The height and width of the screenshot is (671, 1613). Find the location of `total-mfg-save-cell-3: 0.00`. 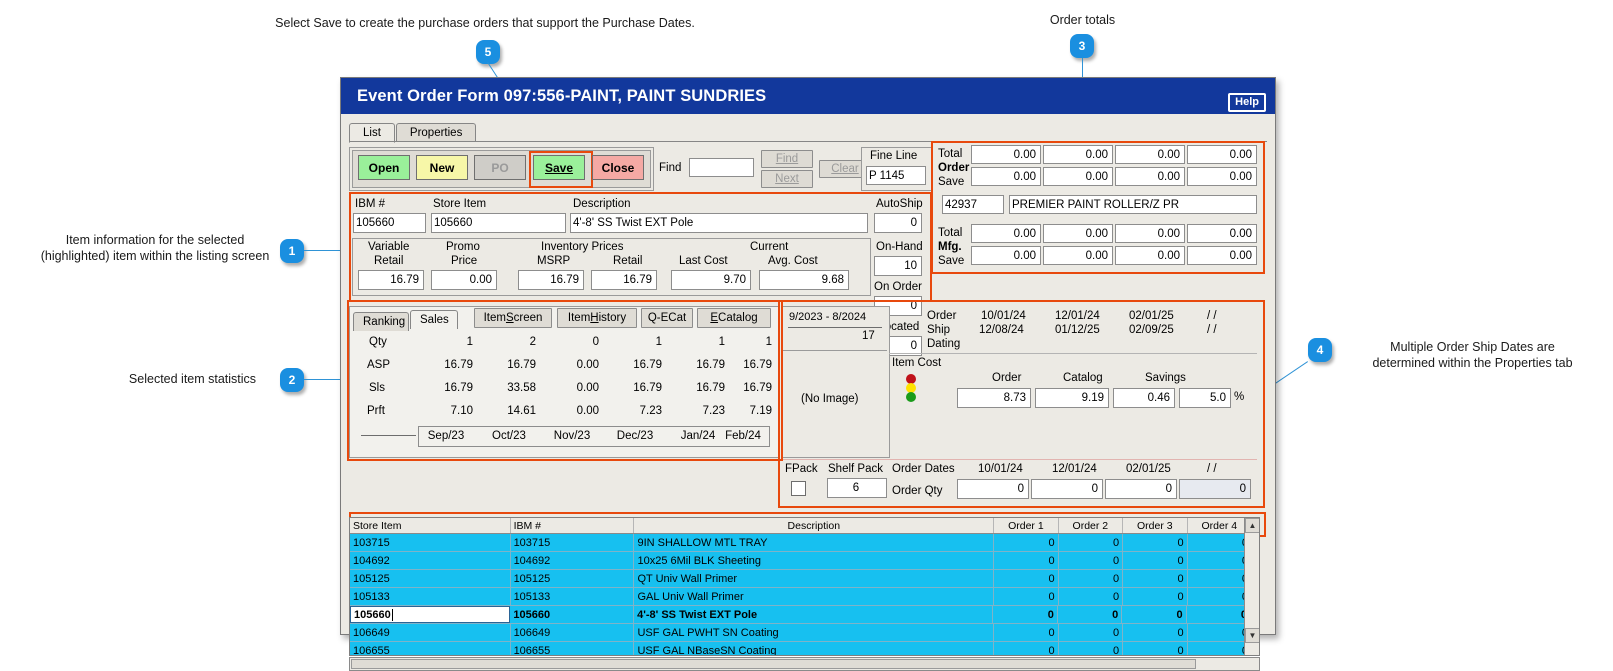

total-mfg-save-cell-3: 0.00 is located at coordinates (1150, 255).